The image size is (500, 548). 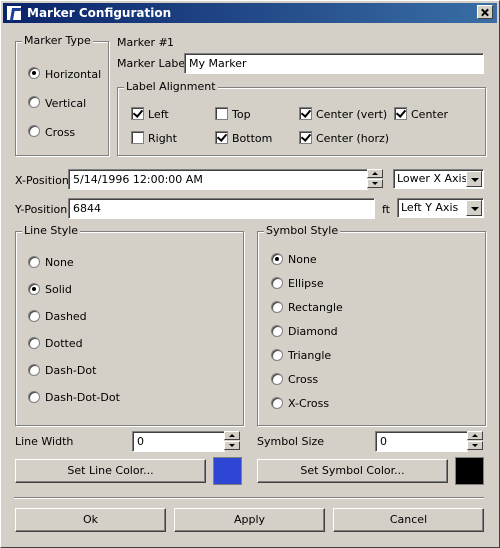 What do you see at coordinates (315, 307) in the screenshot?
I see `radio-symbol-rectangle-label: Rectangle` at bounding box center [315, 307].